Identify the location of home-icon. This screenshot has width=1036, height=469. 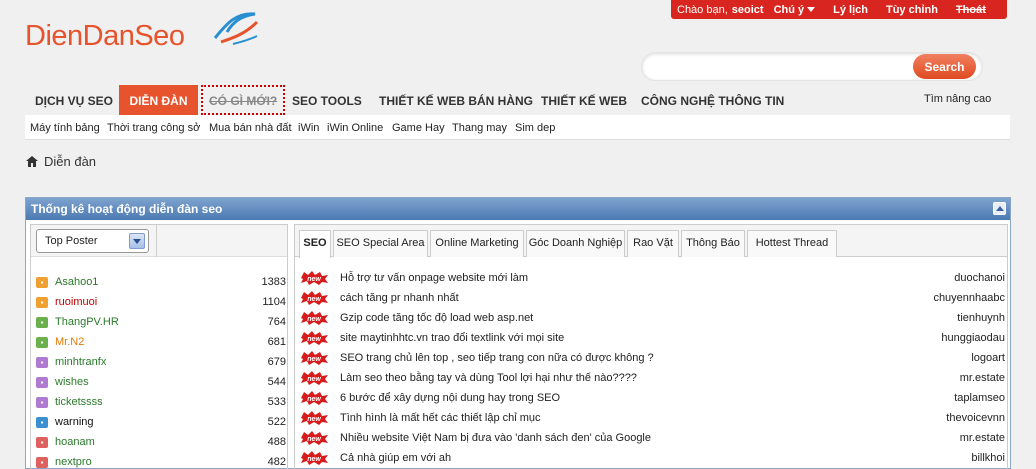
(32, 161).